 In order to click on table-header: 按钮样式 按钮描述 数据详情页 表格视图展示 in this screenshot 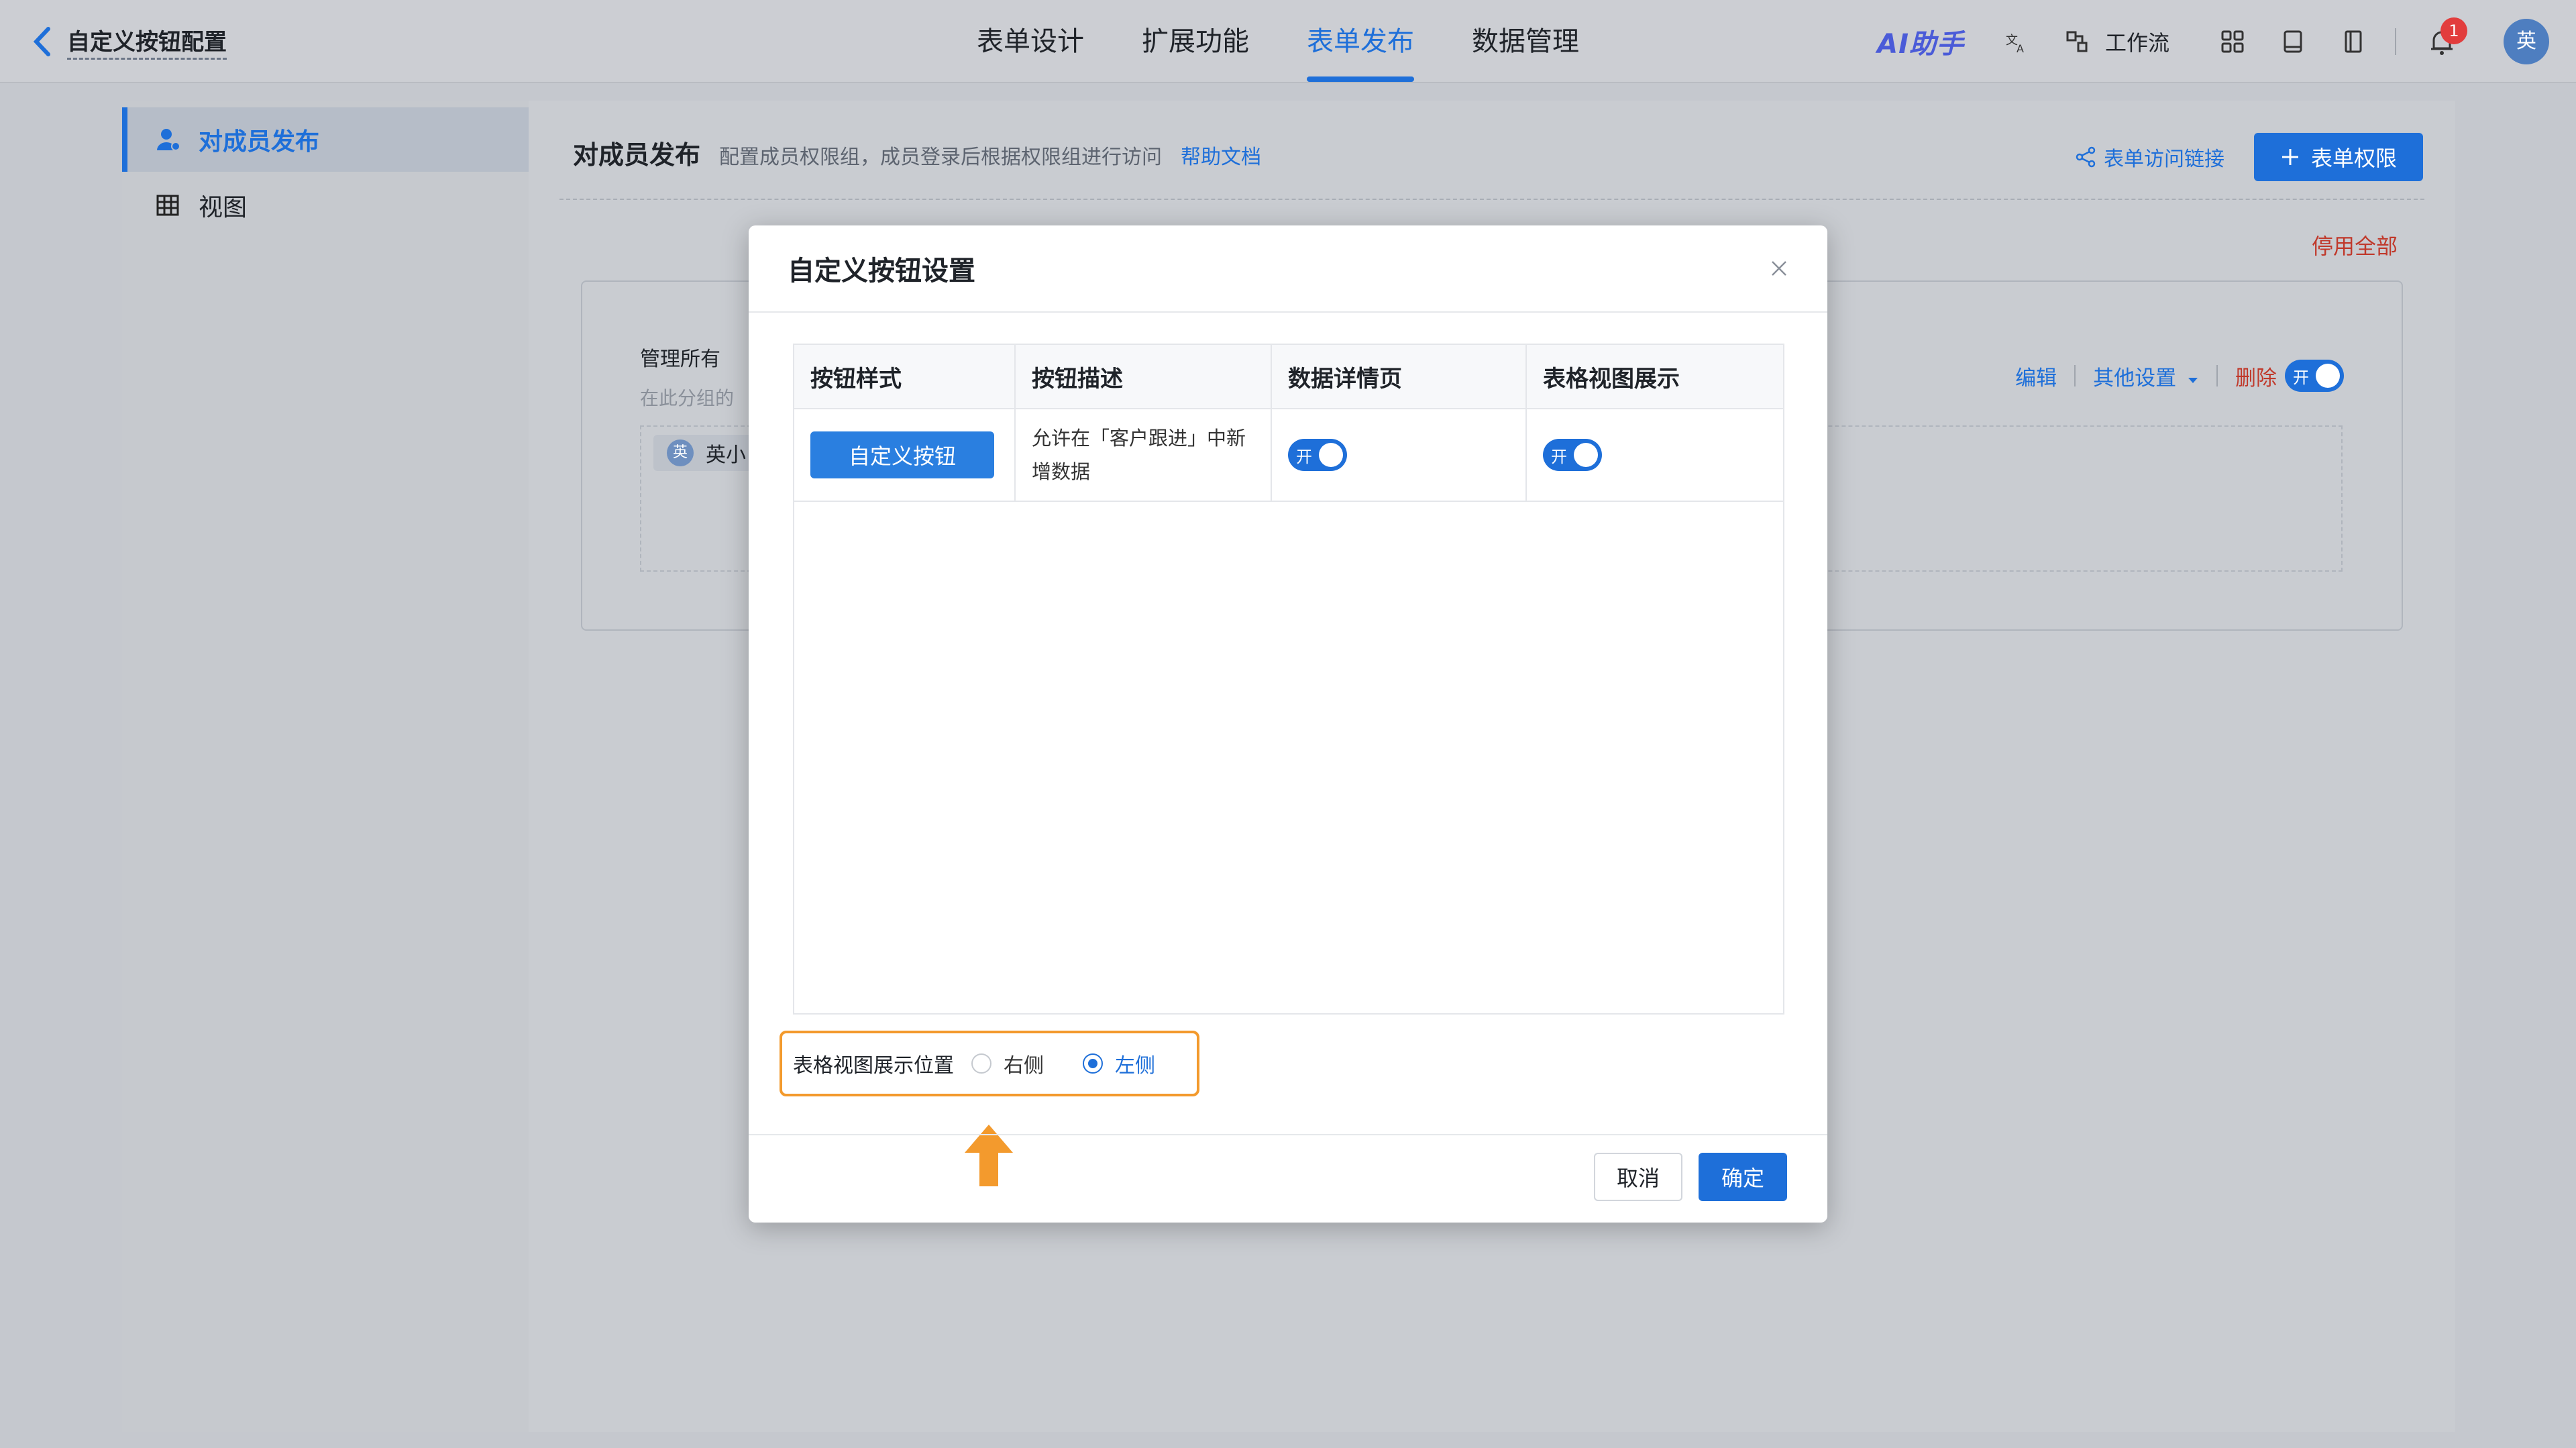, I will do `click(1288, 377)`.